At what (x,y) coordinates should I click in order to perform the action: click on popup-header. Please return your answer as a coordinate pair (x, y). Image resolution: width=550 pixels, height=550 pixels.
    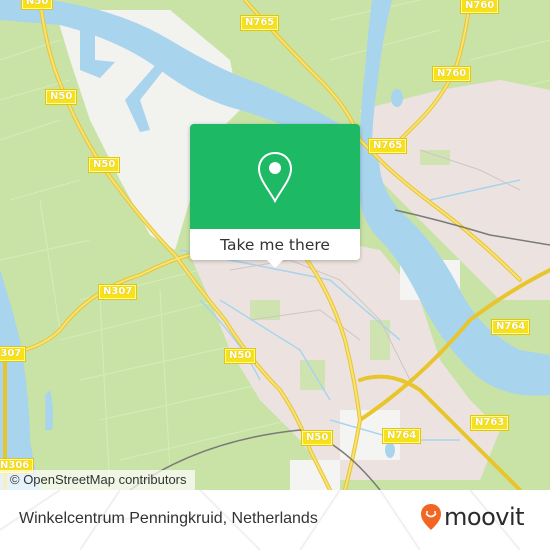
    Looking at the image, I should click on (275, 176).